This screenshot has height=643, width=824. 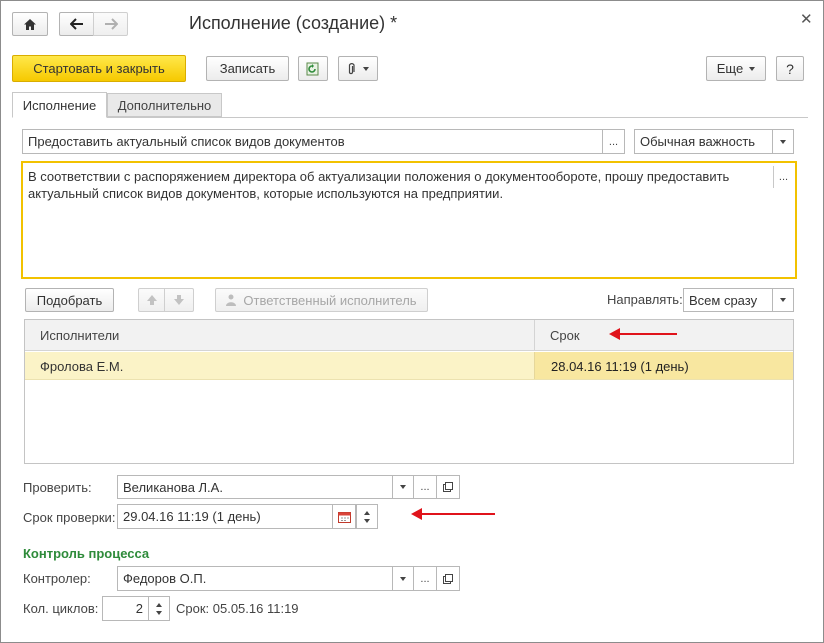 What do you see at coordinates (698, 141) in the screenshot?
I see `importance-value: Обычная важность` at bounding box center [698, 141].